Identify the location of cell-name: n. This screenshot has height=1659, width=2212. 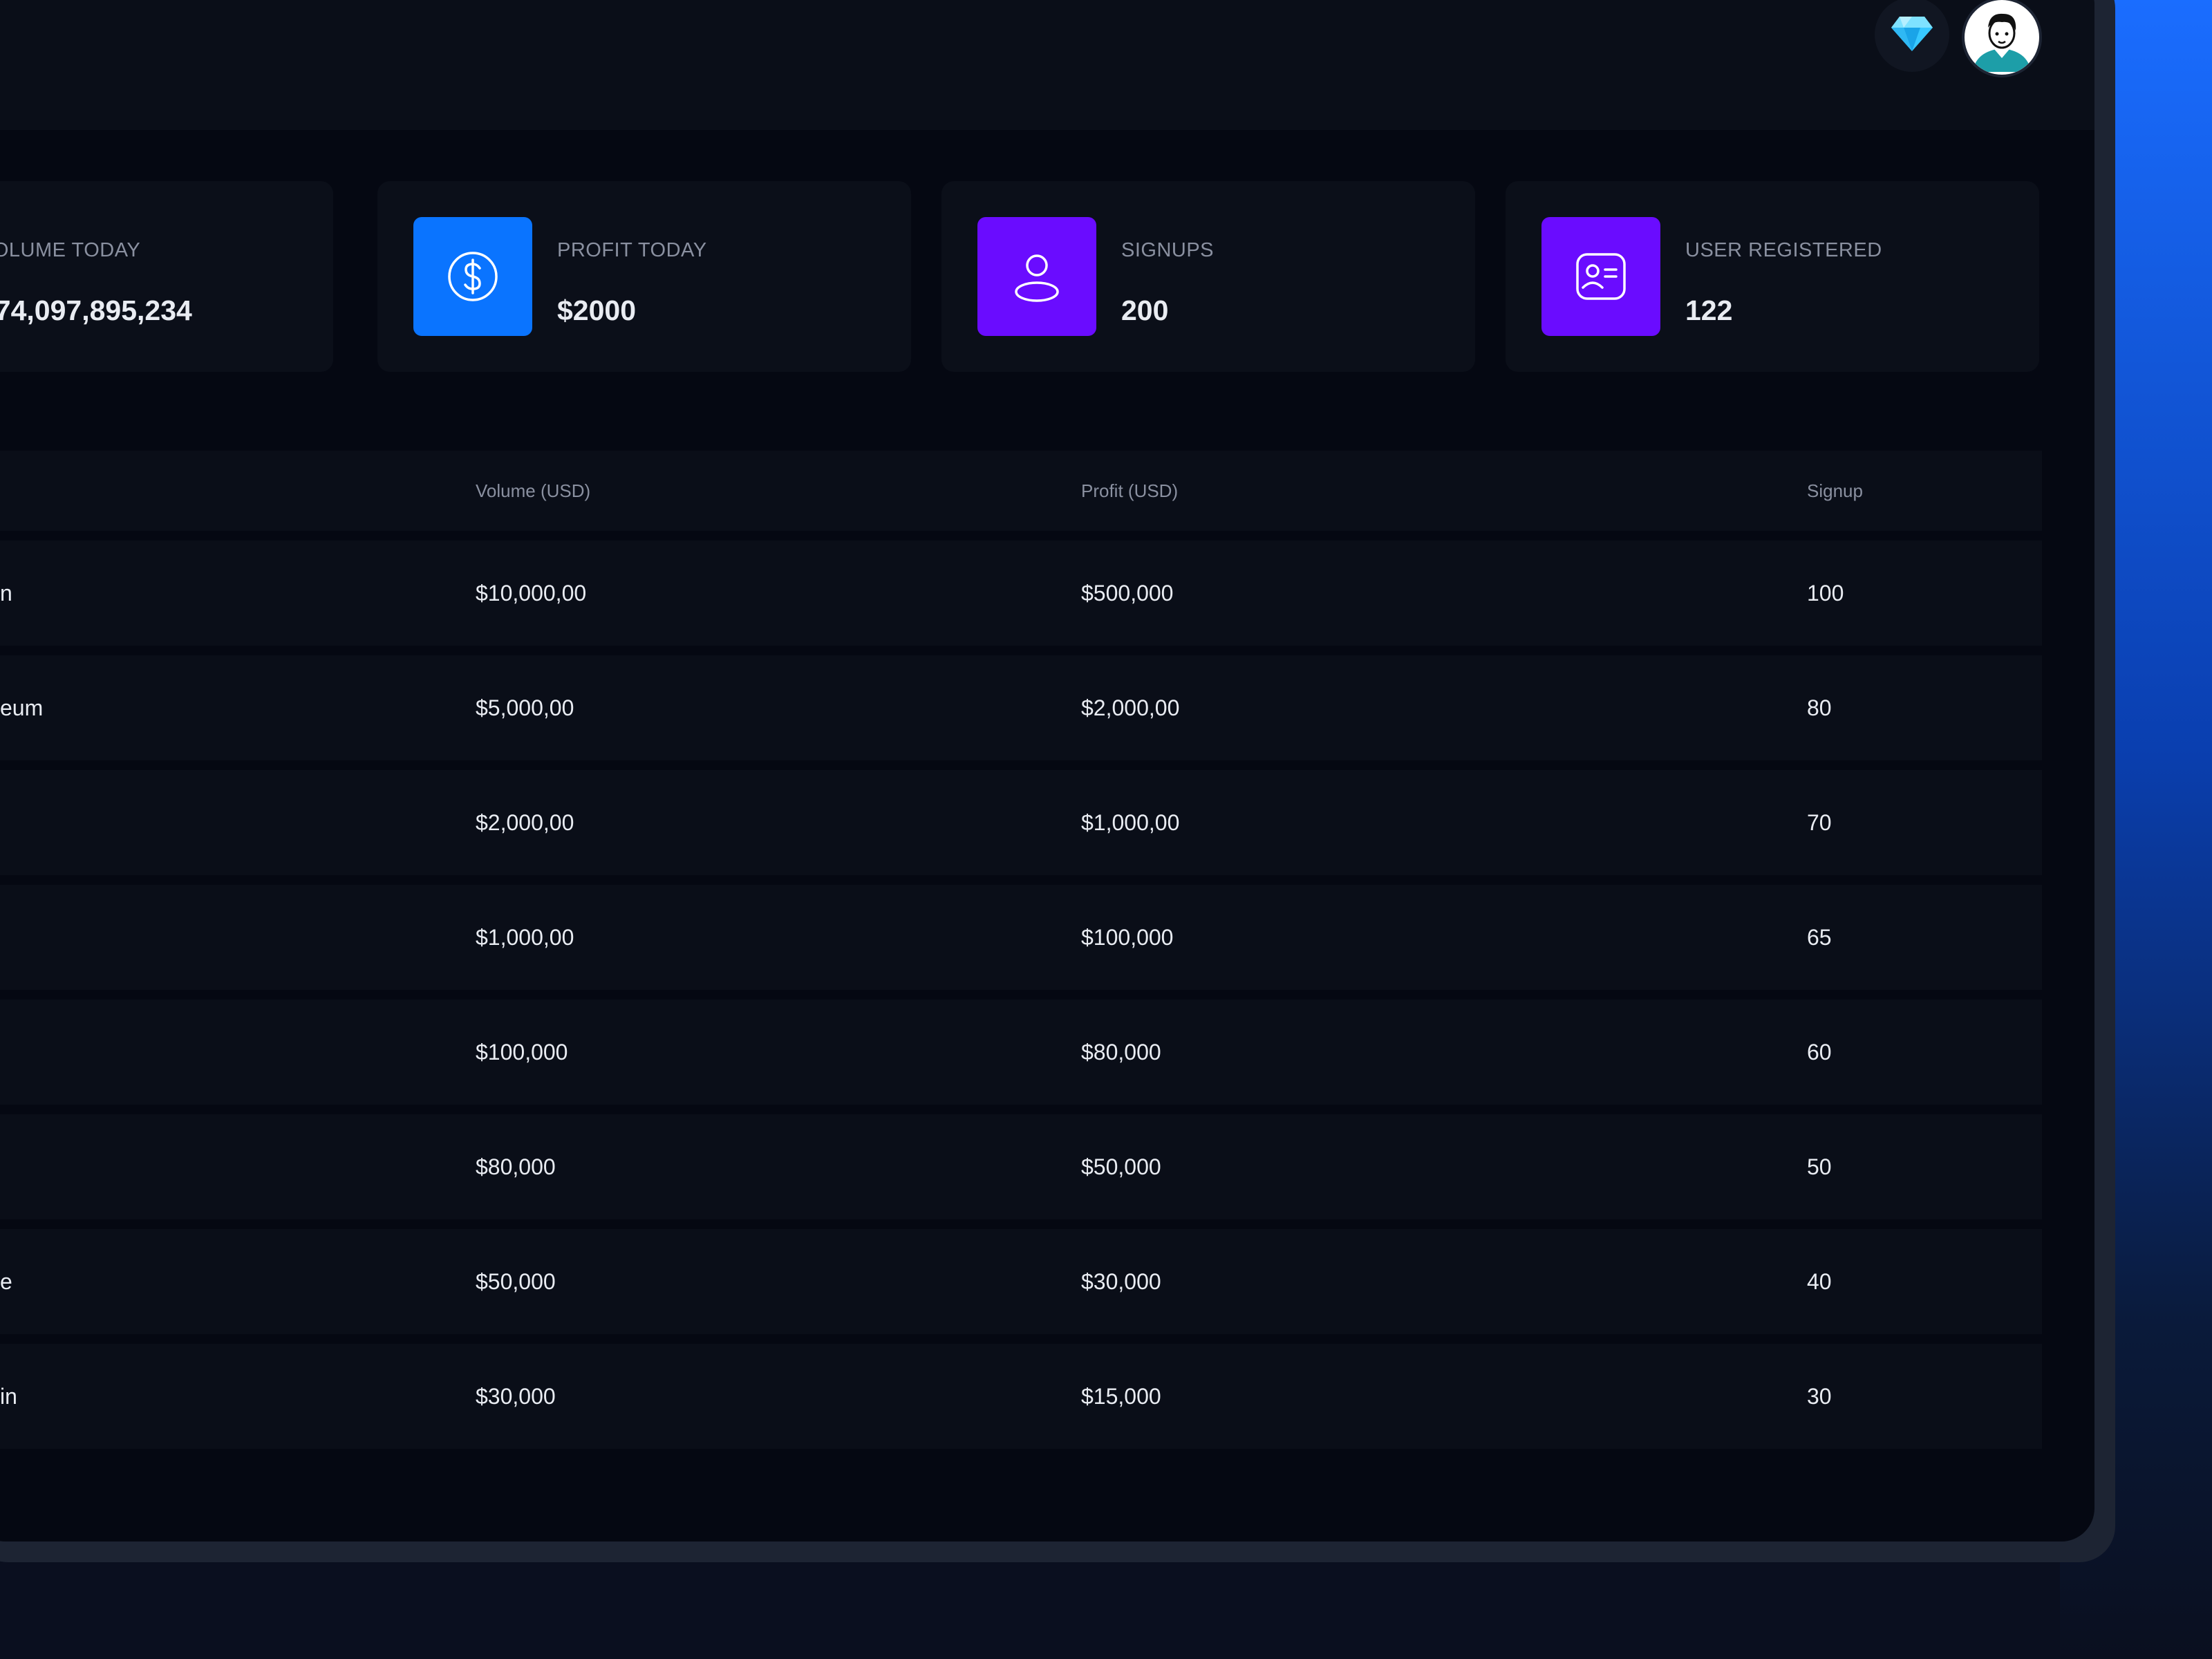
(6, 593).